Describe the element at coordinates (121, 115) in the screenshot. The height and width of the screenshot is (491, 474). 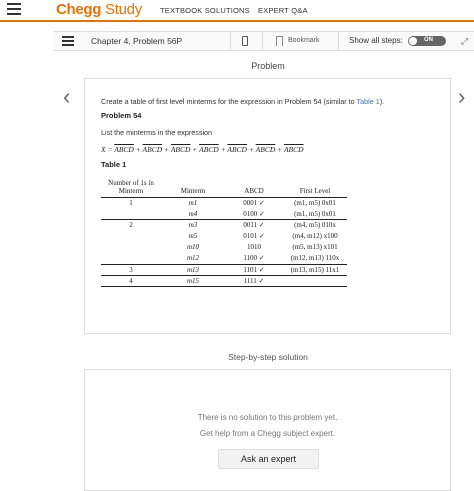
I see `problem-54-title: Problem 54` at that location.